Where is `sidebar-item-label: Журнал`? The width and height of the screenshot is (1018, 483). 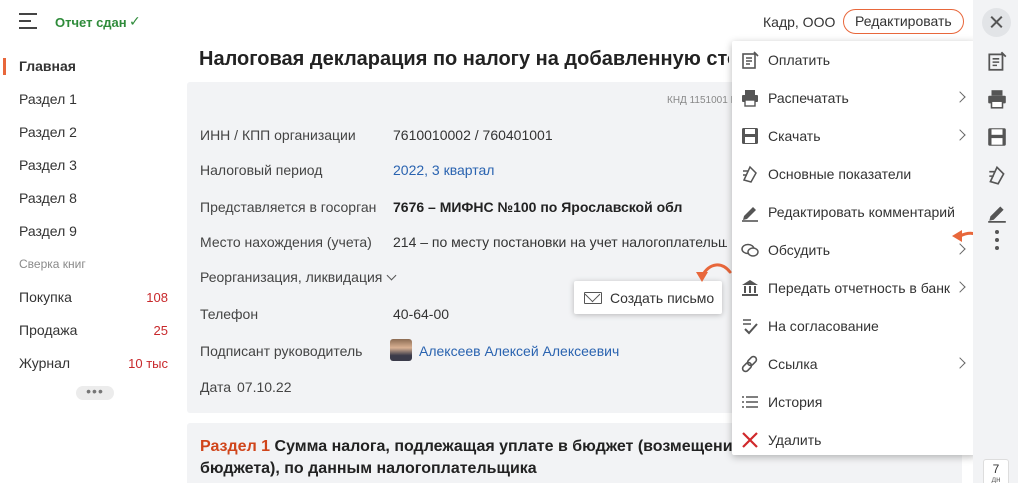
sidebar-item-label: Журнал is located at coordinates (45, 363).